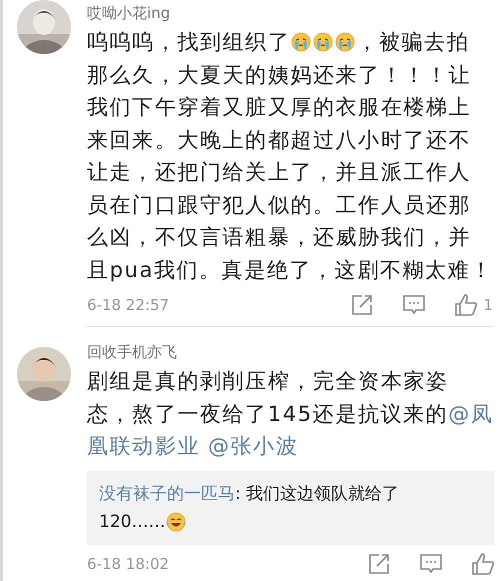 The height and width of the screenshot is (581, 499). Describe the element at coordinates (279, 172) in the screenshot. I see `comment-text: 让走，还把门给关上了，并且派工作人` at that location.